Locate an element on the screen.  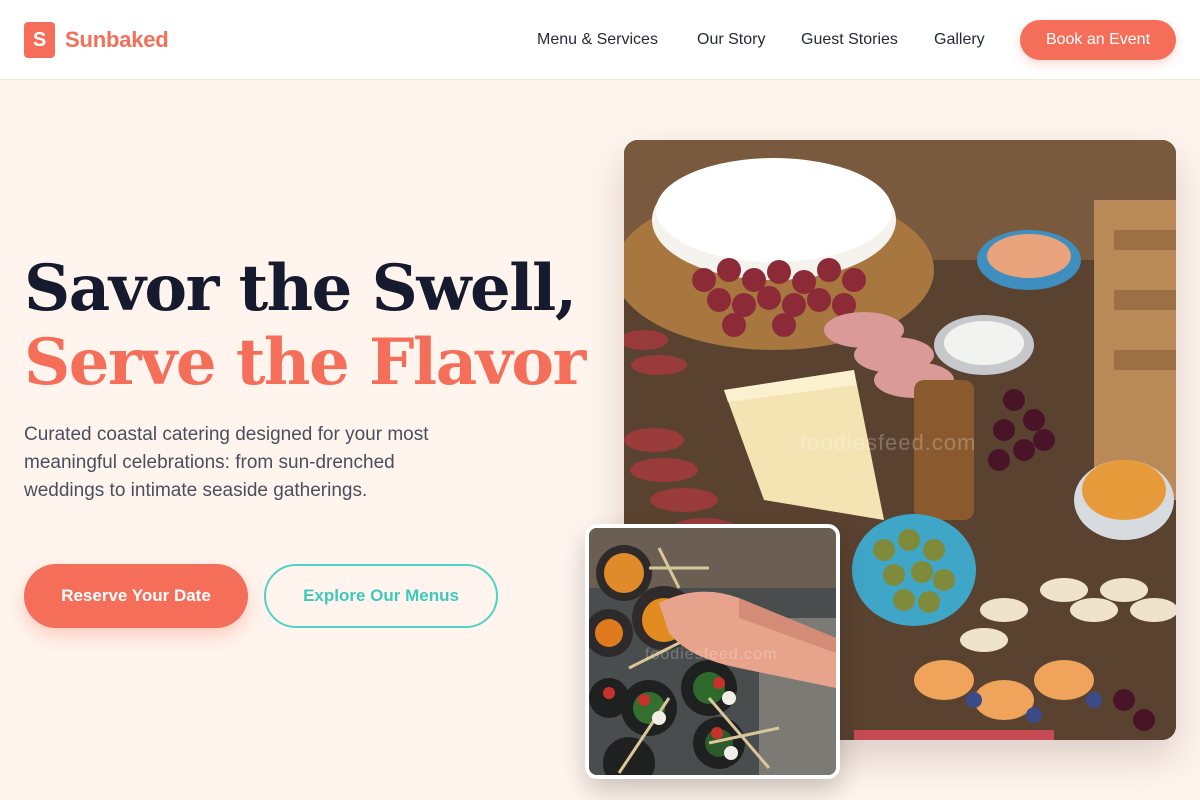
hero-title: Savor the Swell, Serve the Flavor is located at coordinates (305, 325).